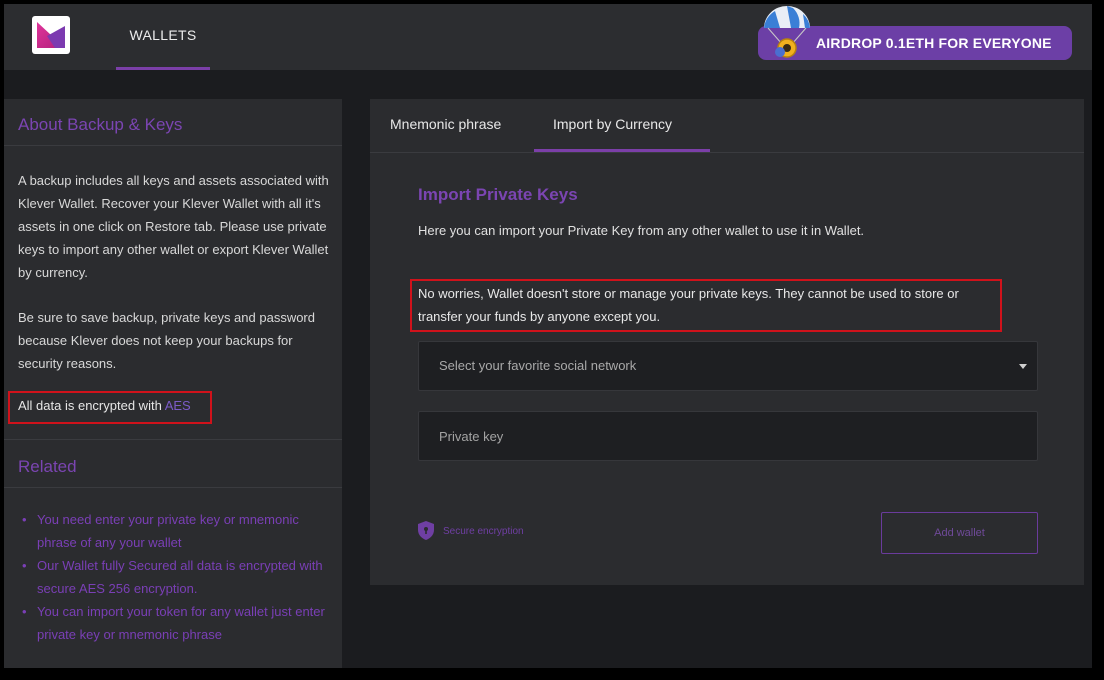 The image size is (1104, 680). Describe the element at coordinates (728, 366) in the screenshot. I see `social-network-select: Select your favorite social network` at that location.